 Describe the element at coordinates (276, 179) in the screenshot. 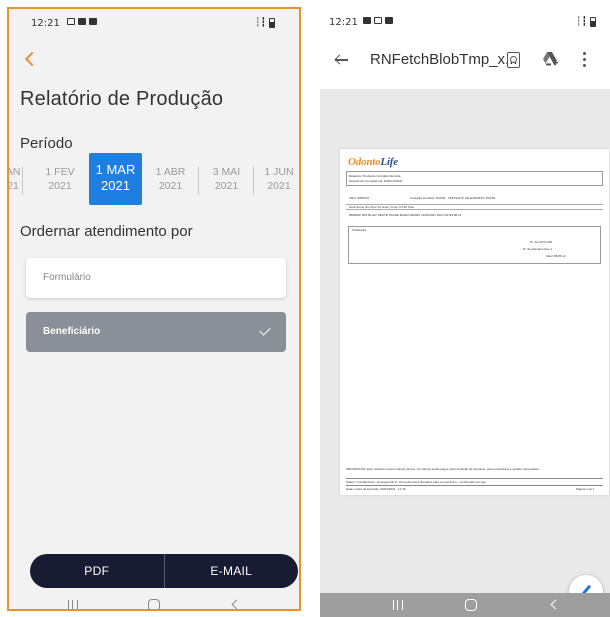

I see `period-item: 1 JUN 2021` at that location.